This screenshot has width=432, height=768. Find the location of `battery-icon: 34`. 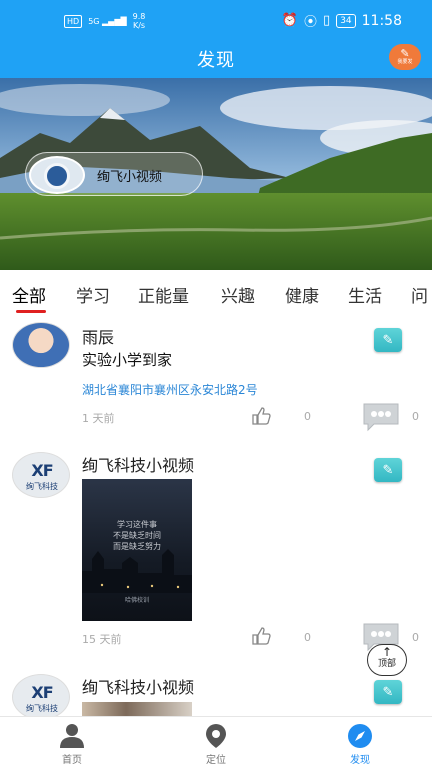

battery-icon: 34 is located at coordinates (346, 20).